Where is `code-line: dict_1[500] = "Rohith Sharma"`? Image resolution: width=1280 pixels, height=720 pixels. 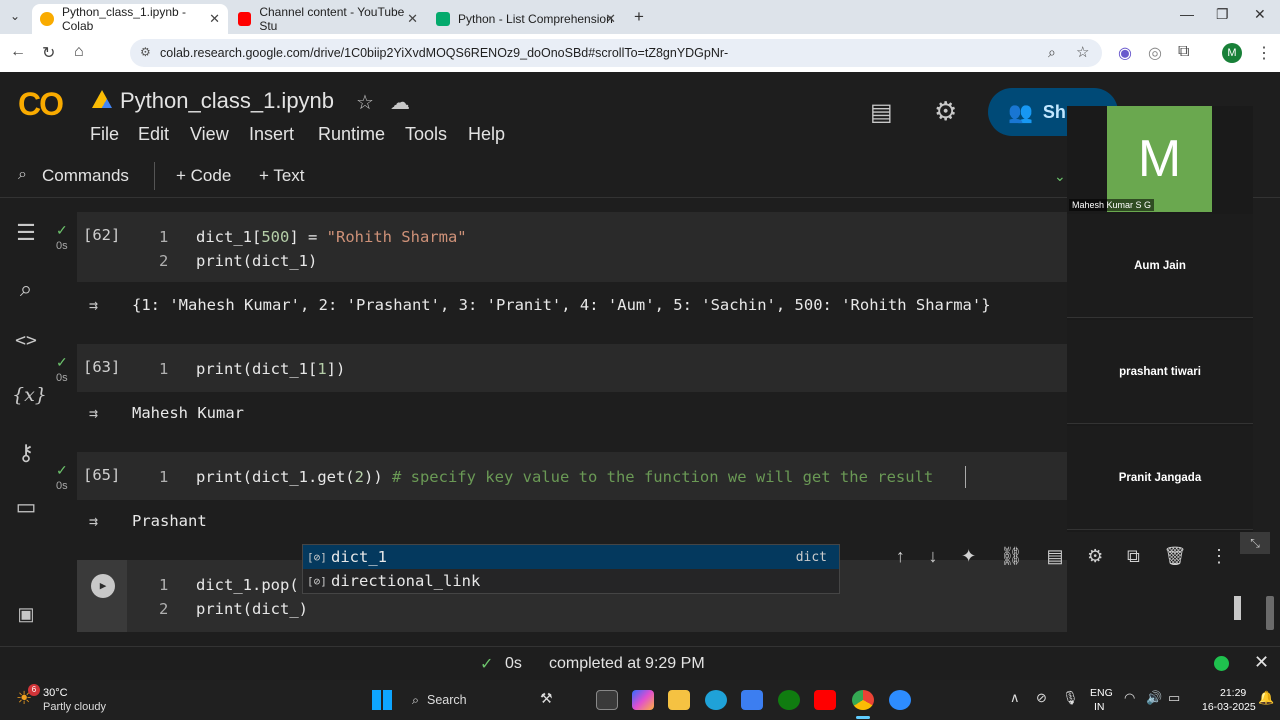 code-line: dict_1[500] = "Rohith Sharma" is located at coordinates (331, 237).